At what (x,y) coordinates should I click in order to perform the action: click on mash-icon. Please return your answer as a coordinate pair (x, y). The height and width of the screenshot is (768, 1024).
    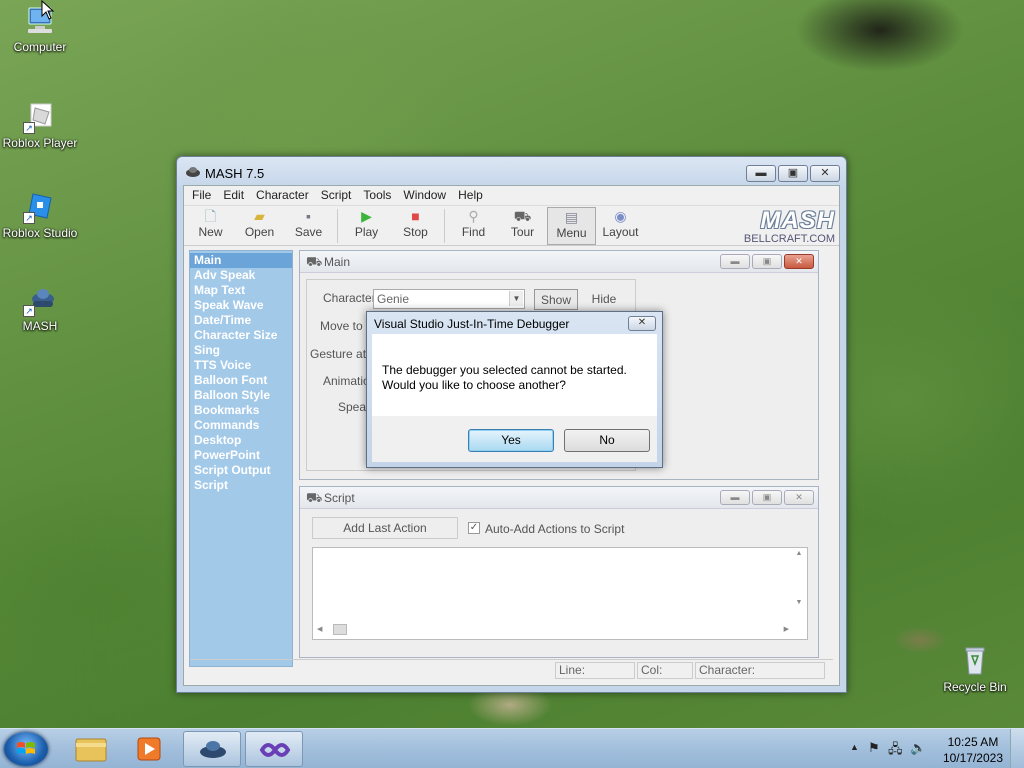
    Looking at the image, I should click on (213, 749).